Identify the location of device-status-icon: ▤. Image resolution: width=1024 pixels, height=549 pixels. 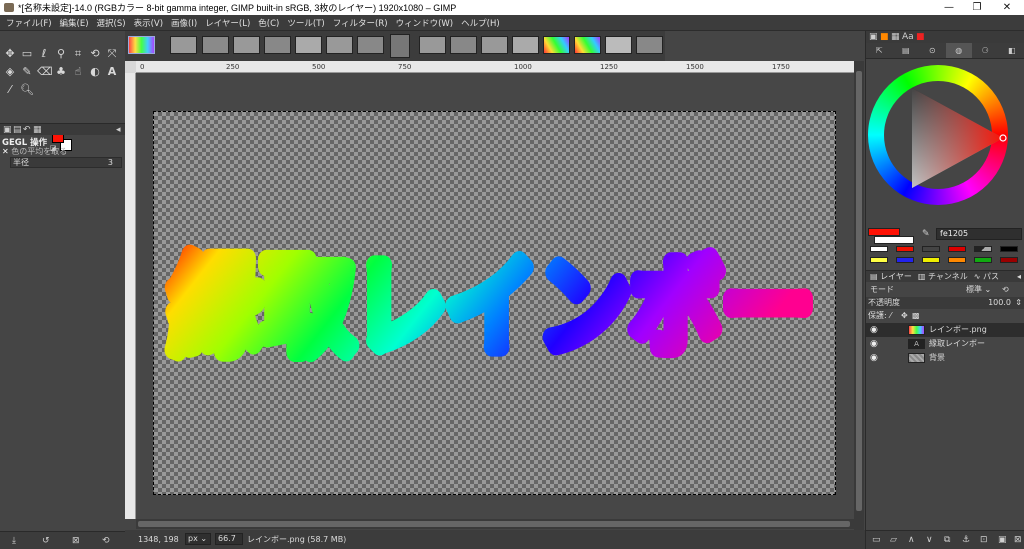
(17, 130).